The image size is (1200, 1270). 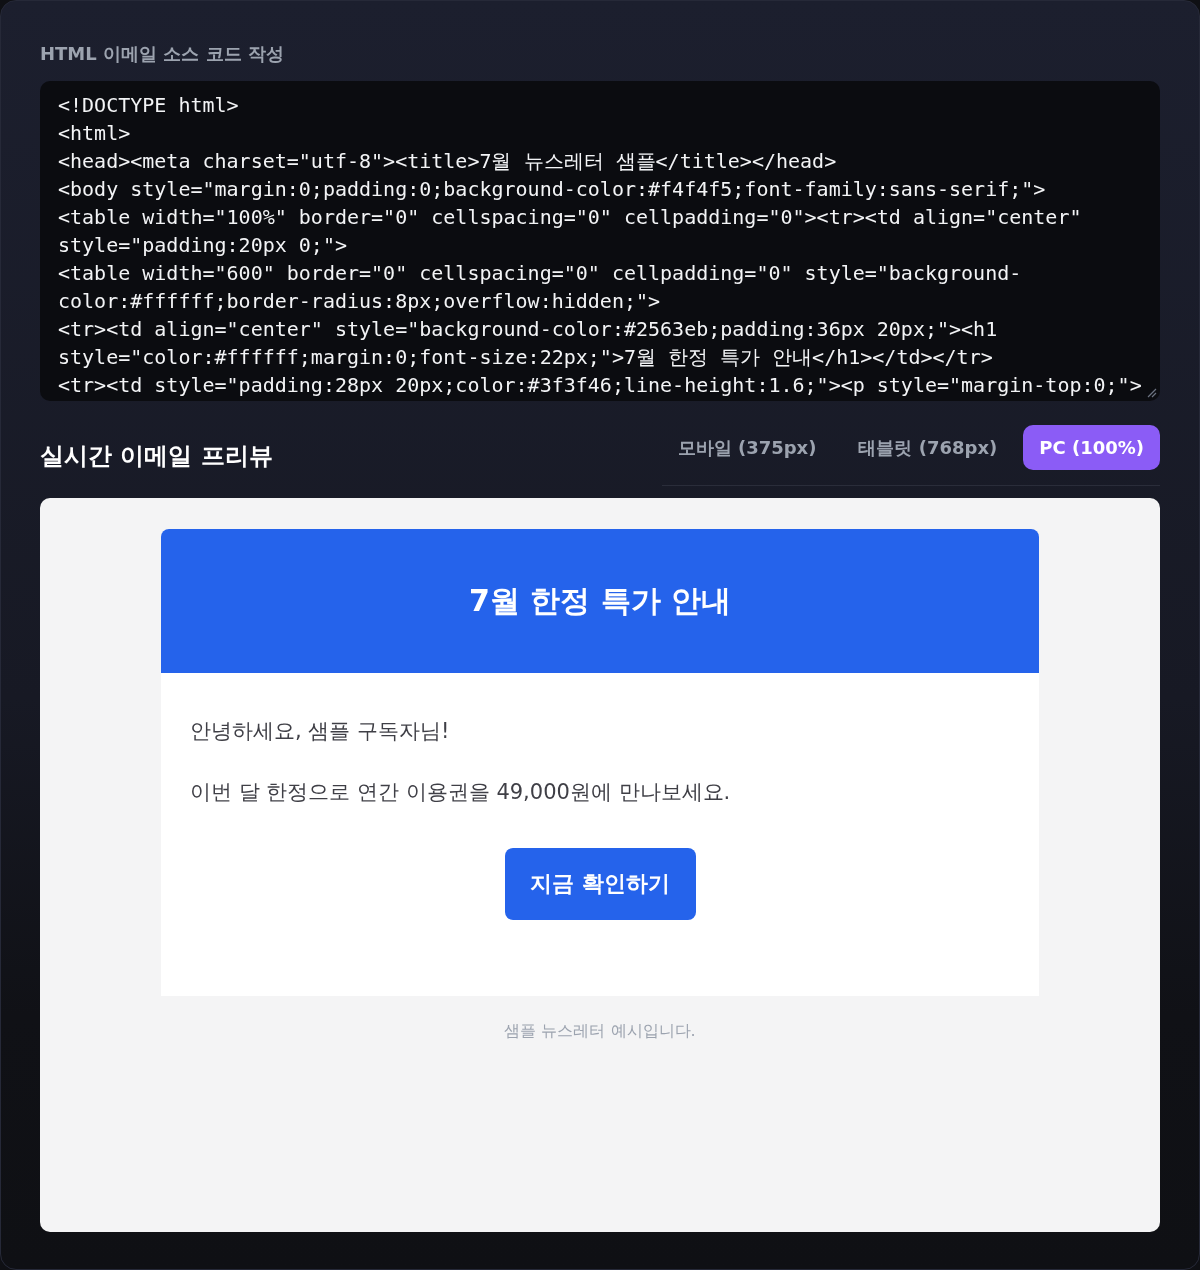 I want to click on editor-label: HTML 이메일 소스 코드 작성, so click(x=162, y=54).